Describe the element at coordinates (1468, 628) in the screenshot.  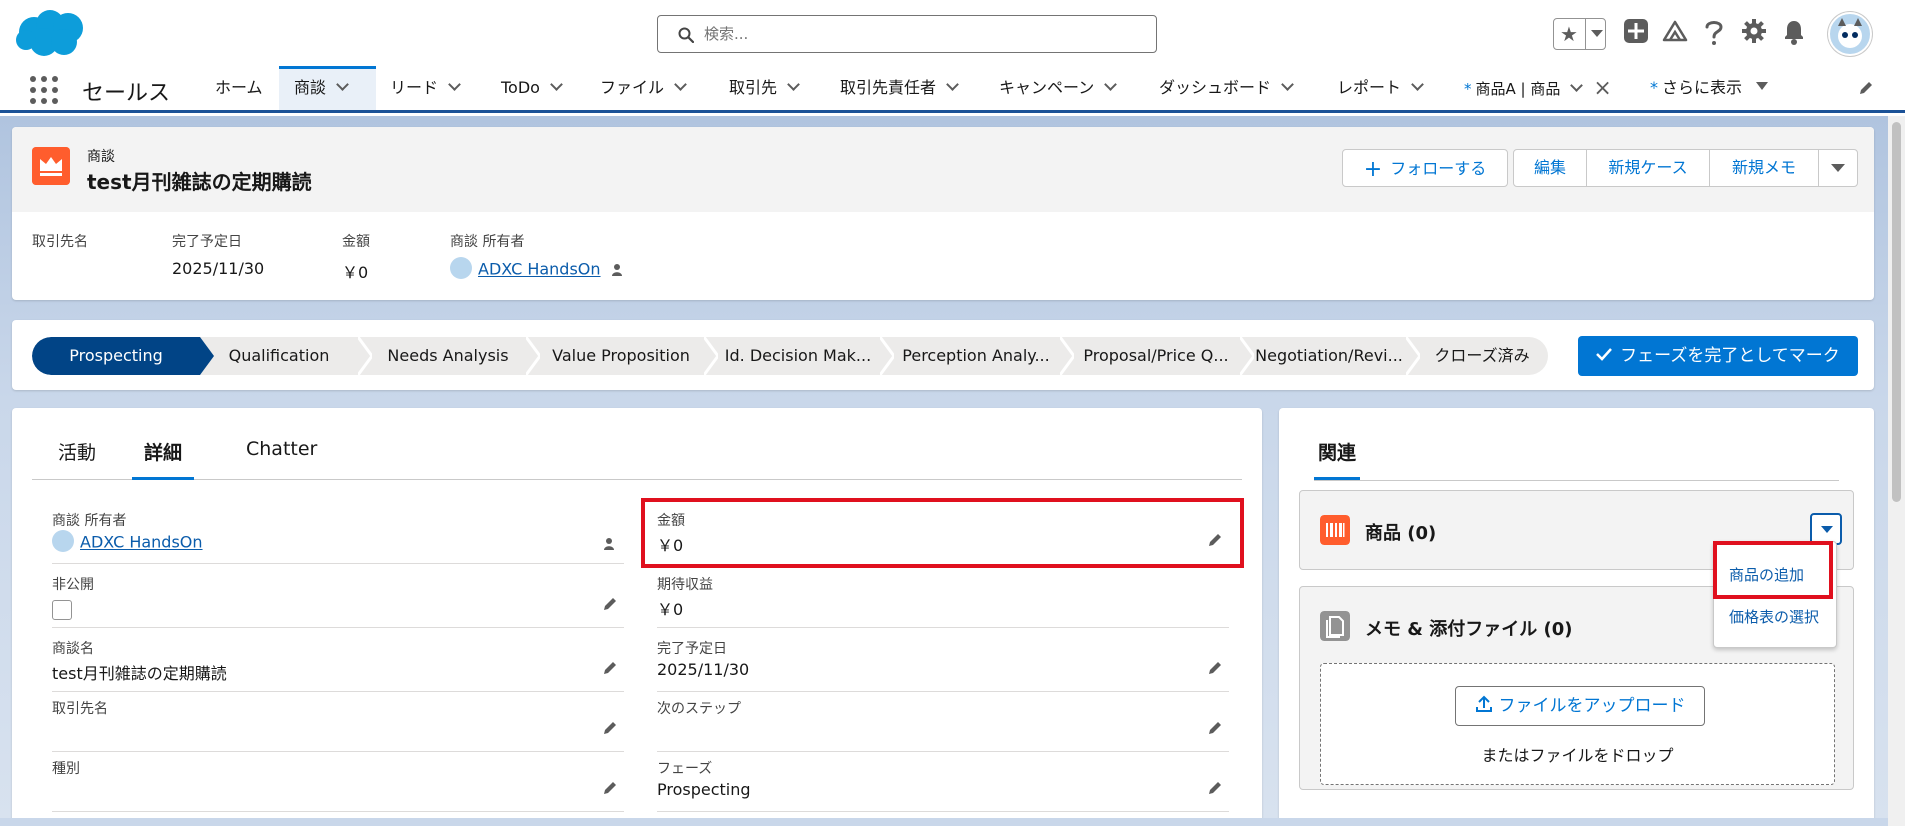
I see `notes-title: メモ & 添付ファイル (0)` at that location.